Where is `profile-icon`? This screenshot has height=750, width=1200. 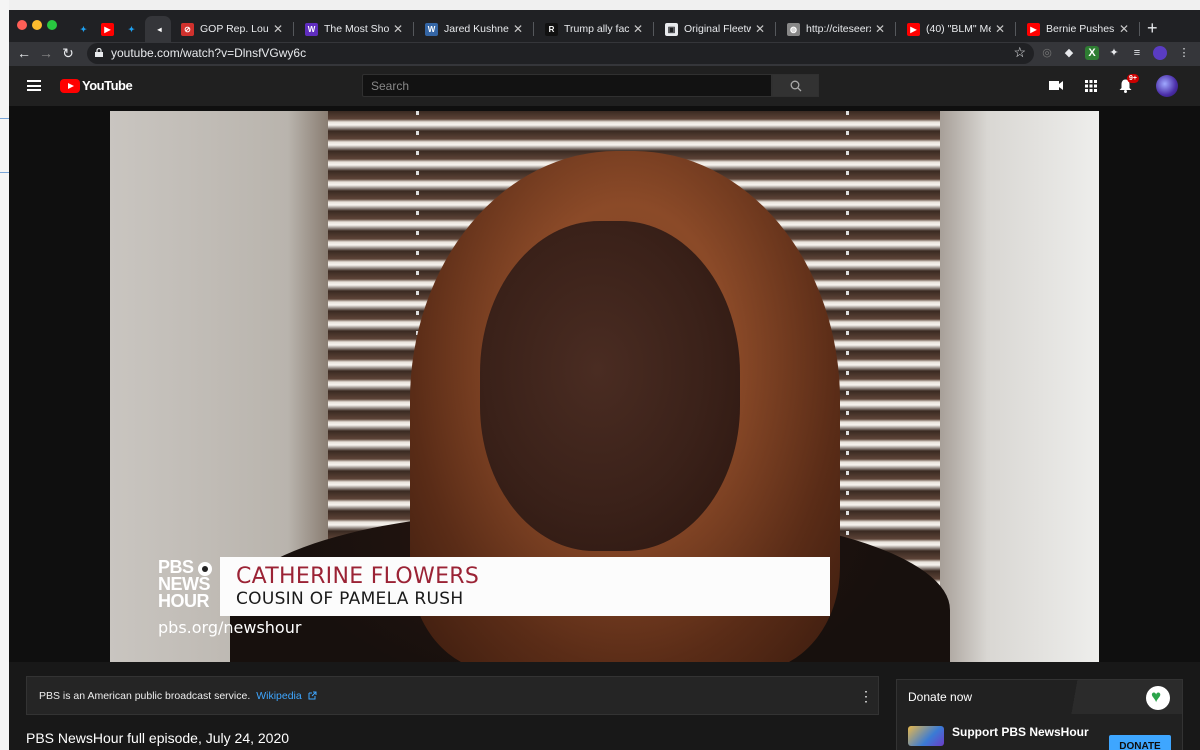
profile-icon is located at coordinates (1160, 53).